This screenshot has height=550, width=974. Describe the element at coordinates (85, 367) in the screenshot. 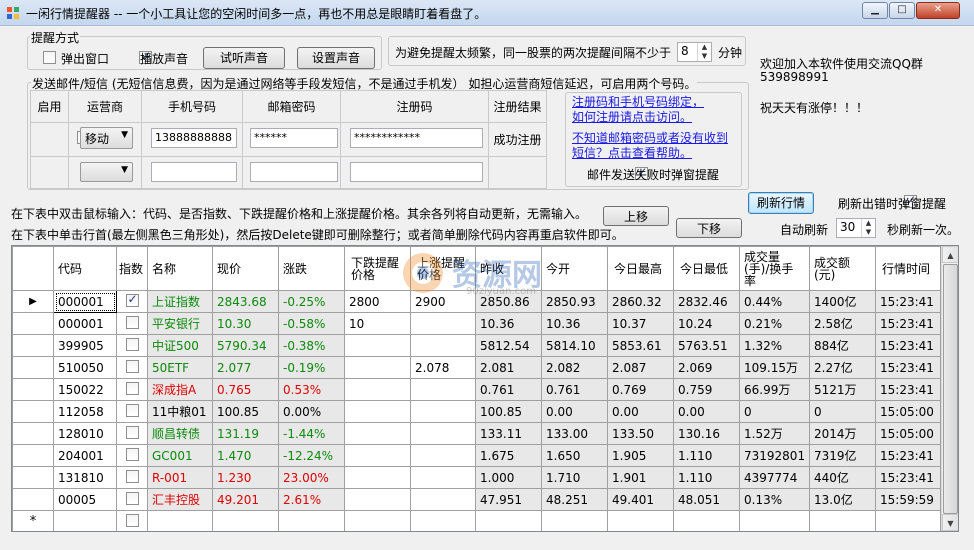

I see `cell-code: 510050` at that location.